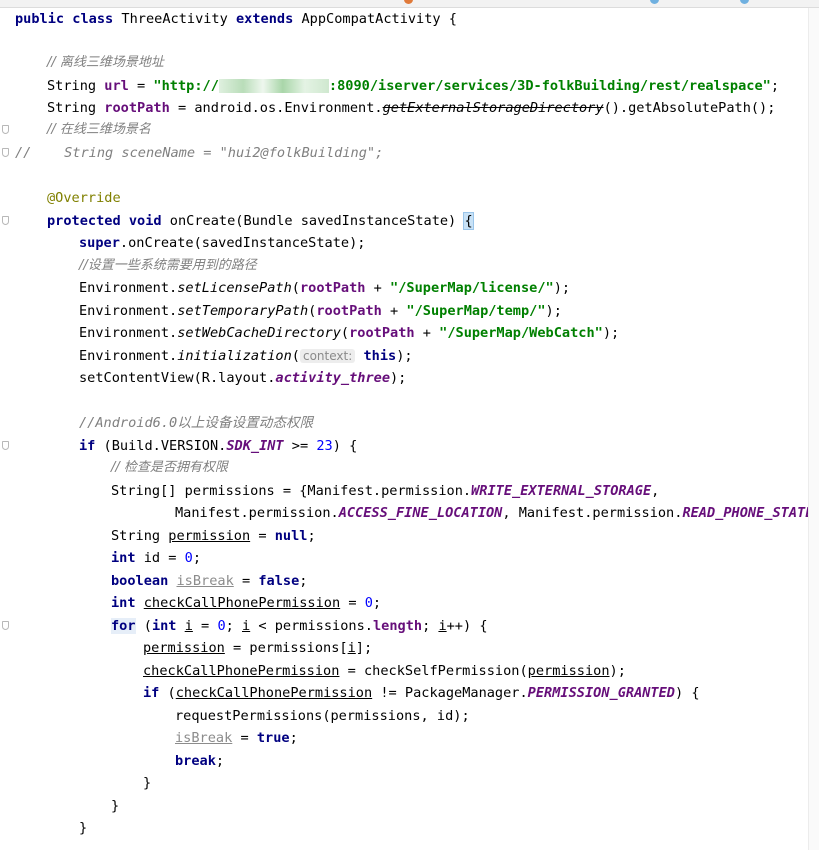  What do you see at coordinates (218, 446) in the screenshot?
I see `code-line: if (Build.VERSION.SDK_INT >= 23) {` at bounding box center [218, 446].